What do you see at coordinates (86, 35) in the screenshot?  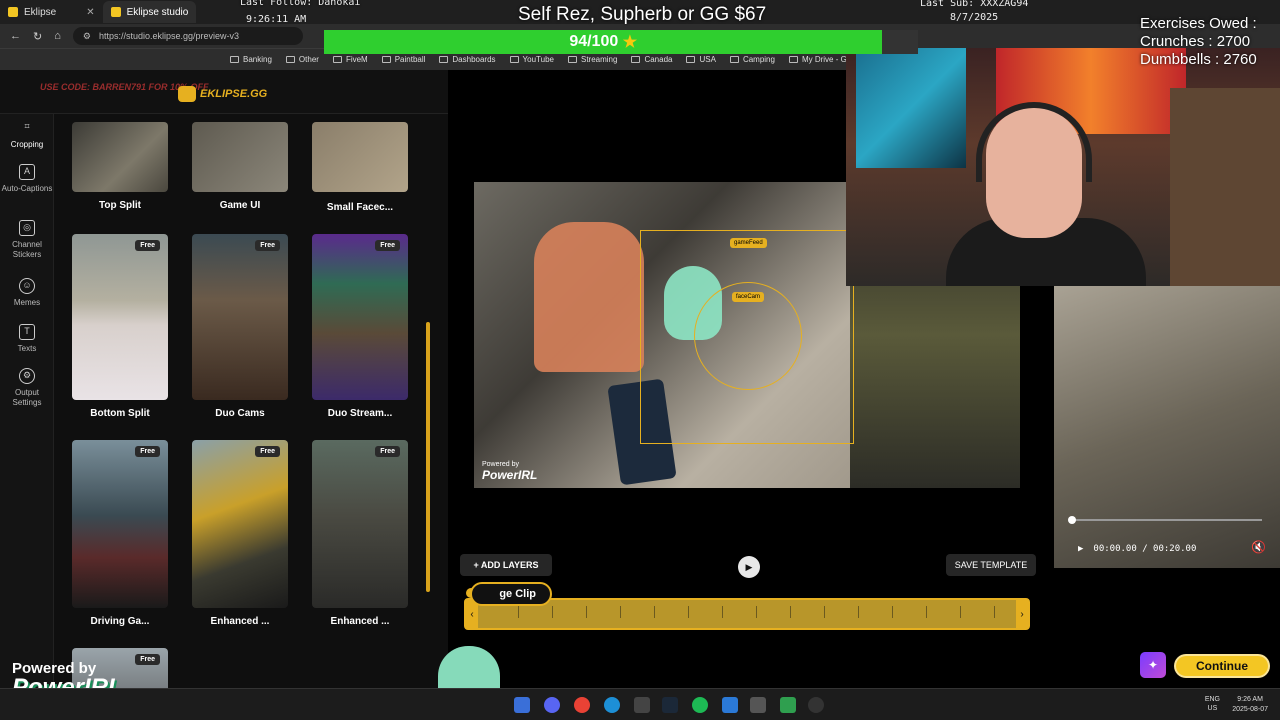 I see `site-info-icon: ⚙` at bounding box center [86, 35].